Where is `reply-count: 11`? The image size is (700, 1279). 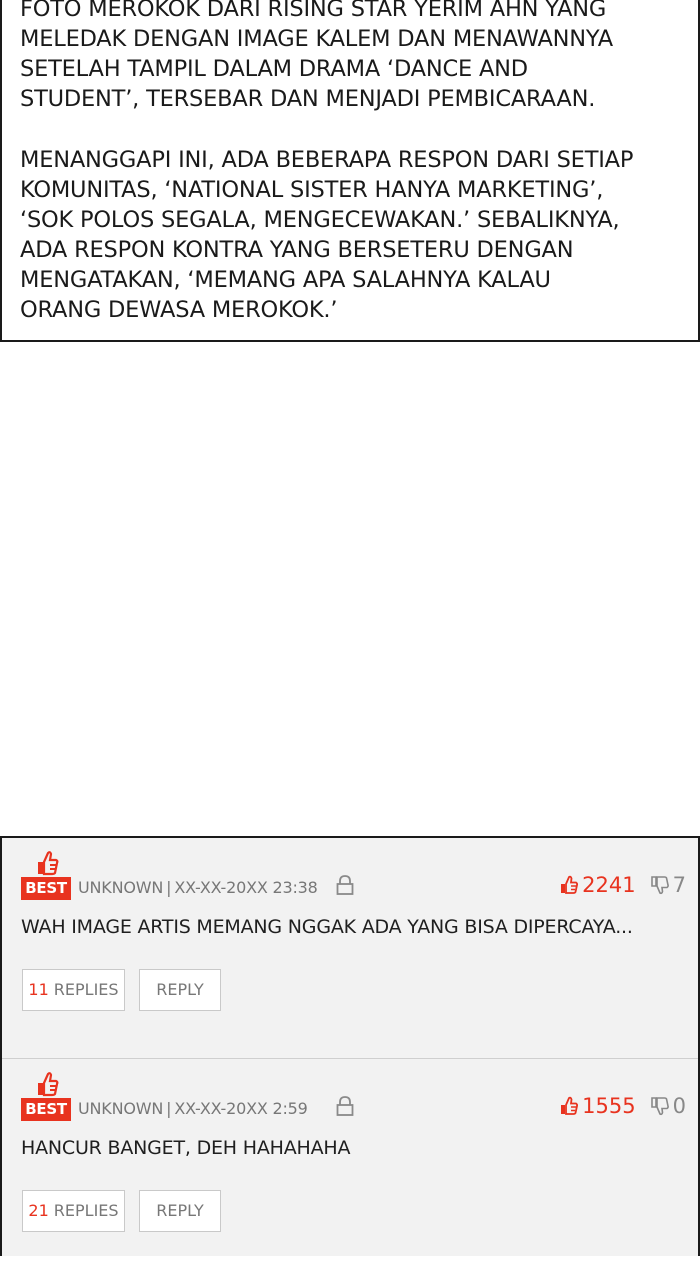 reply-count: 11 is located at coordinates (38, 989).